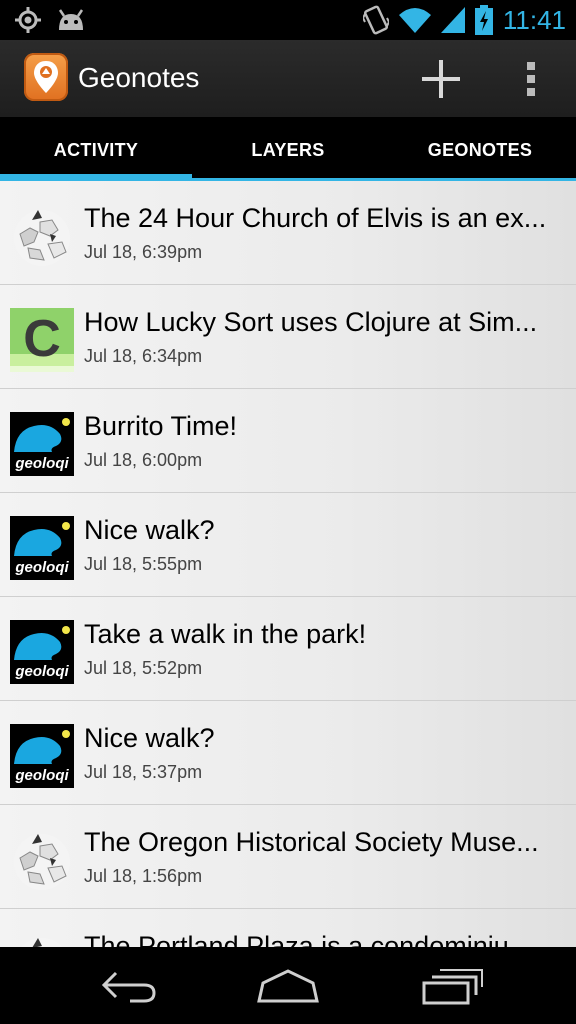 The image size is (576, 1024). I want to click on overflow-menu-icon, so click(531, 79).